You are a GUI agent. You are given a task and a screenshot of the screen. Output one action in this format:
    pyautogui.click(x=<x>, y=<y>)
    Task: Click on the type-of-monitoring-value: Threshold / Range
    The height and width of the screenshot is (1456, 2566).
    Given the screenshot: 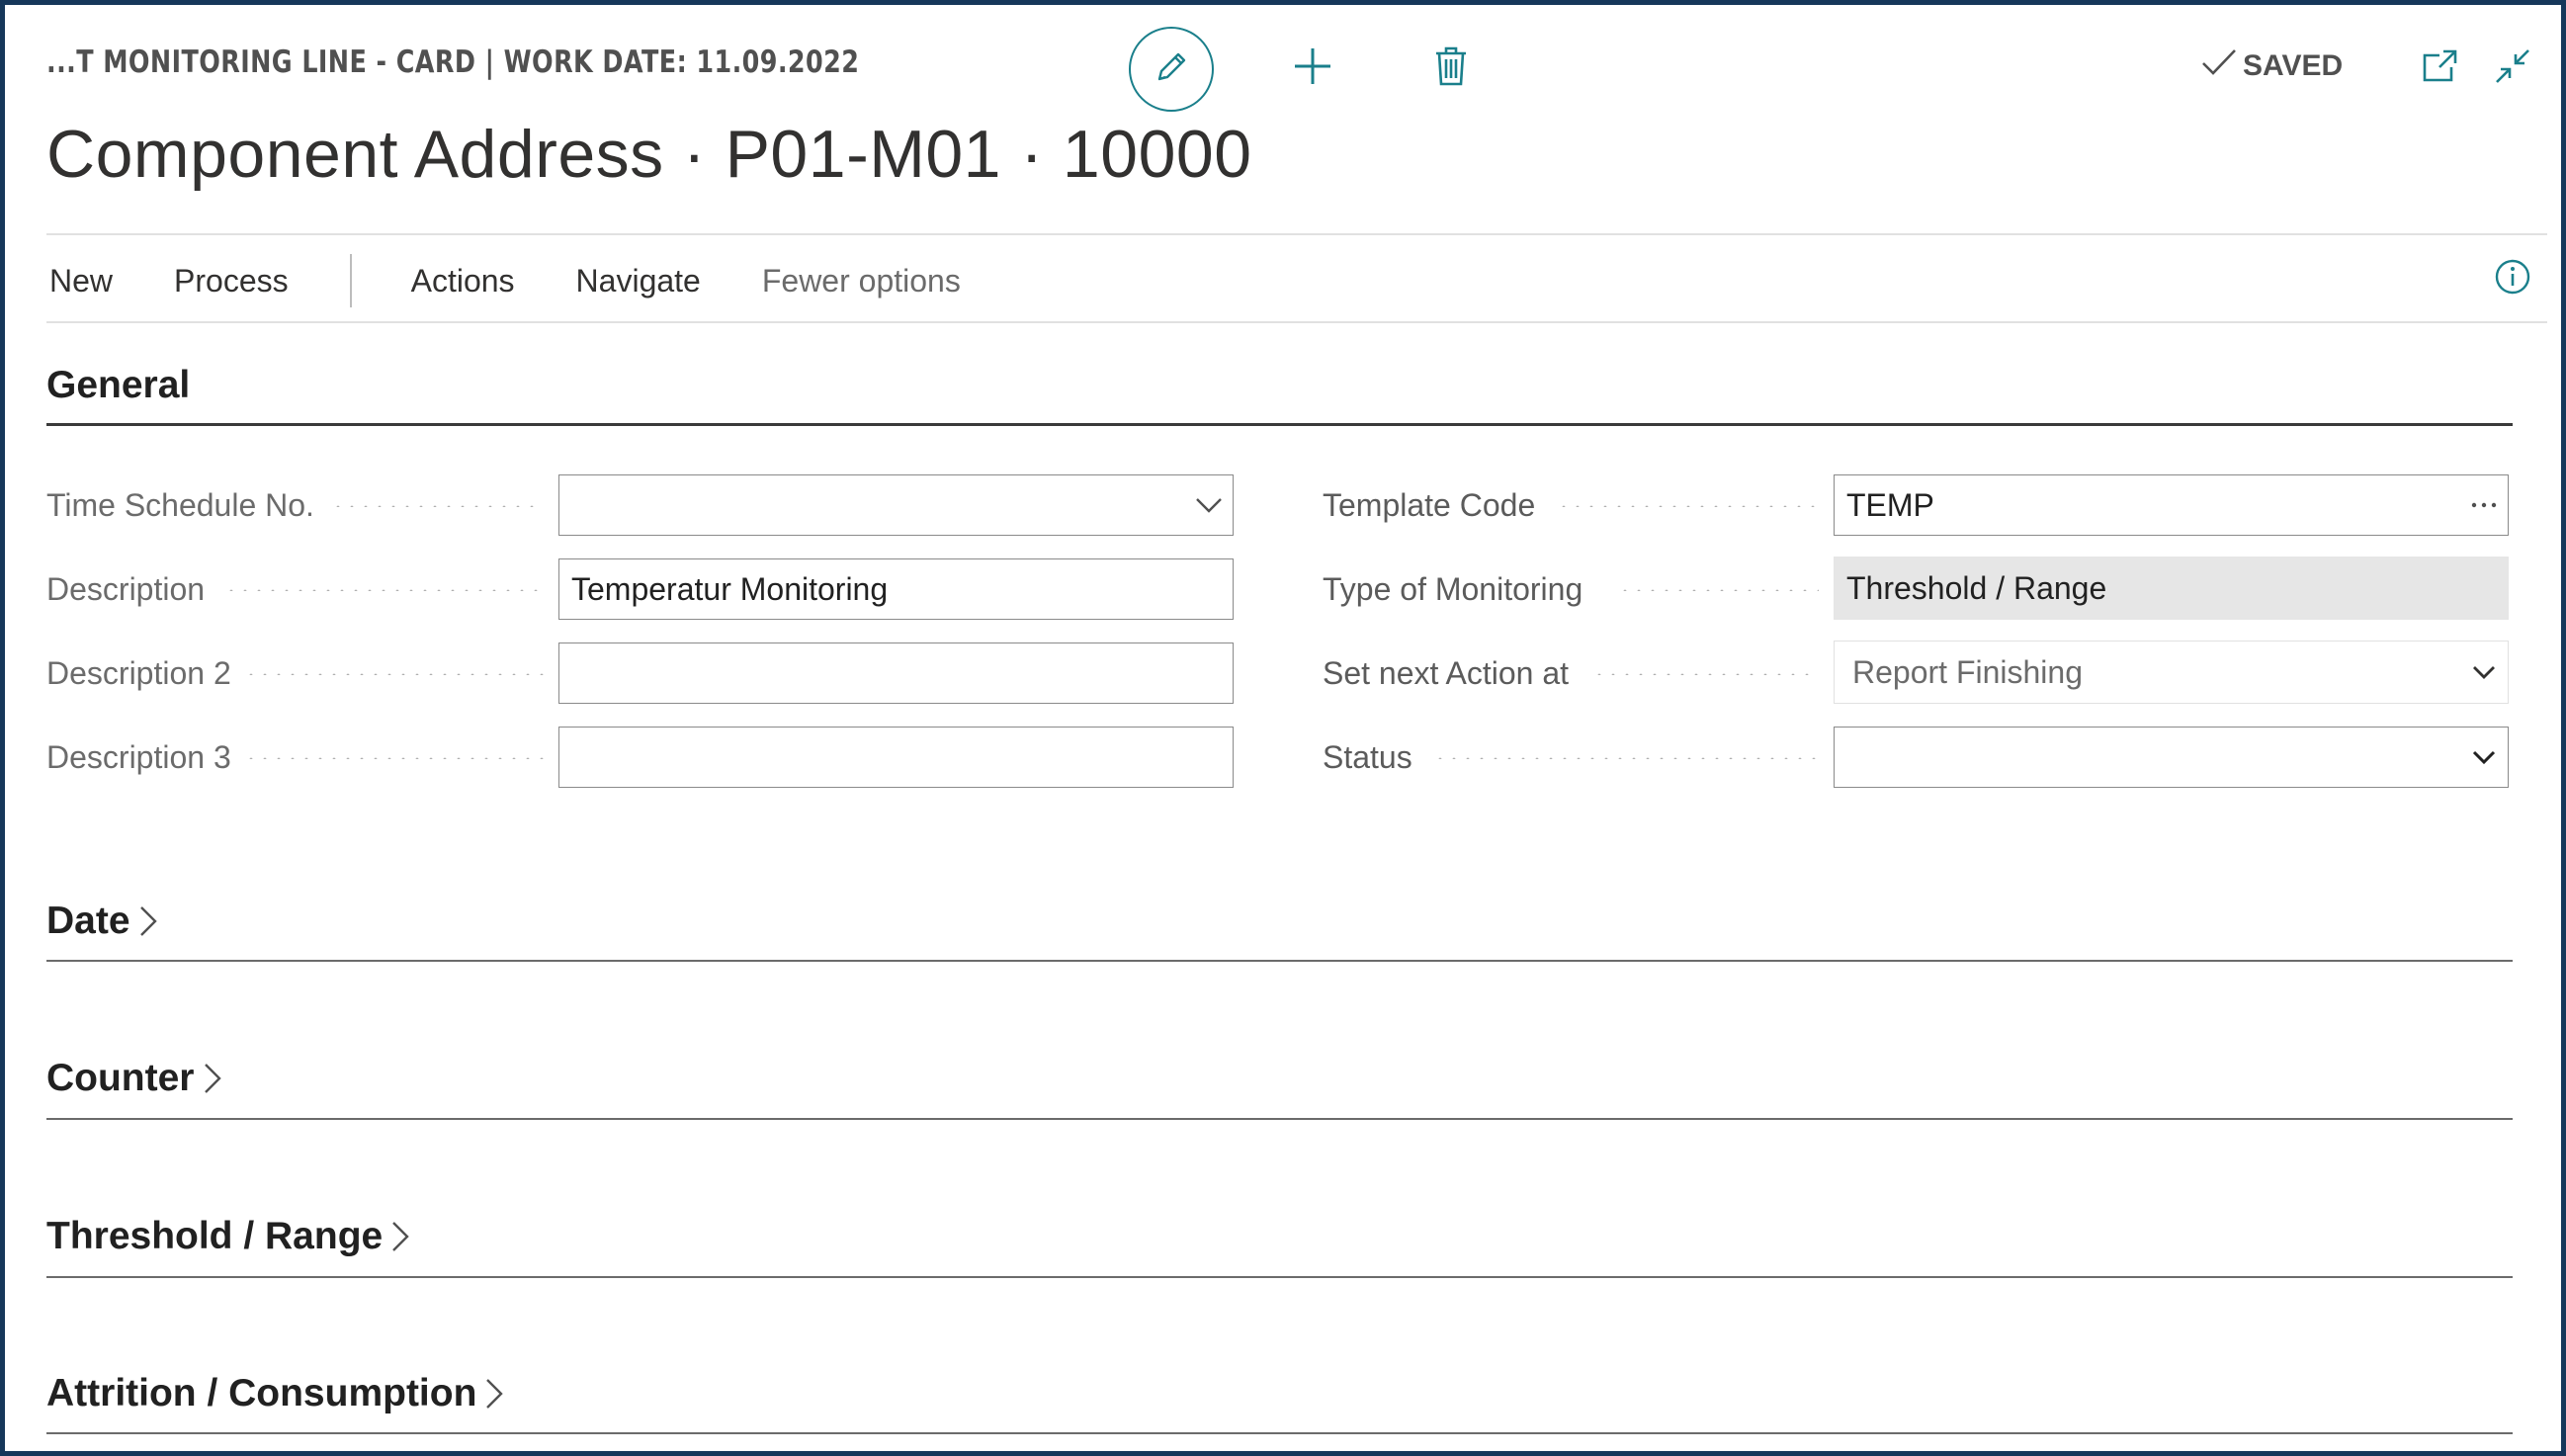 What is the action you would take?
    pyautogui.click(x=1976, y=587)
    